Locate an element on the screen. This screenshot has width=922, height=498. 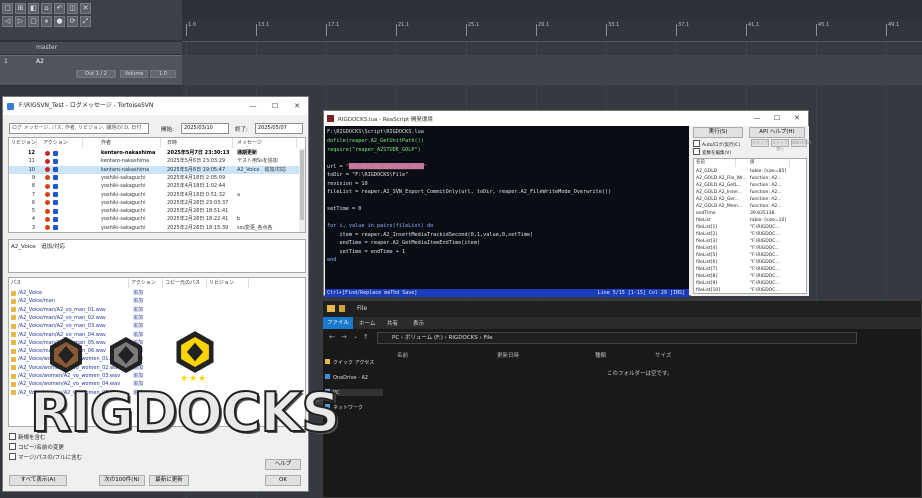
col-modified: 更新日時 is located at coordinates (508, 355).